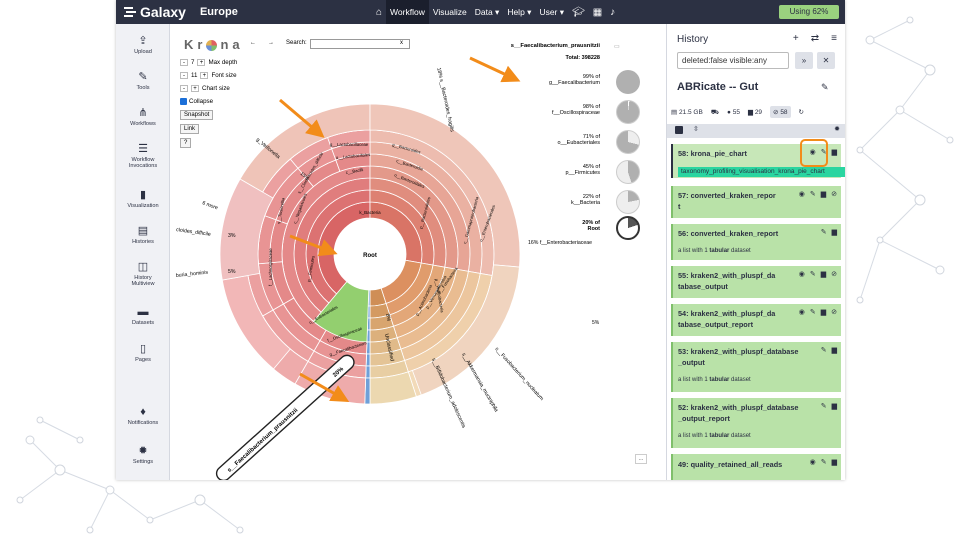 This screenshot has height=540, width=960. I want to click on activity-label: Workflow Invocations, so click(143, 163).